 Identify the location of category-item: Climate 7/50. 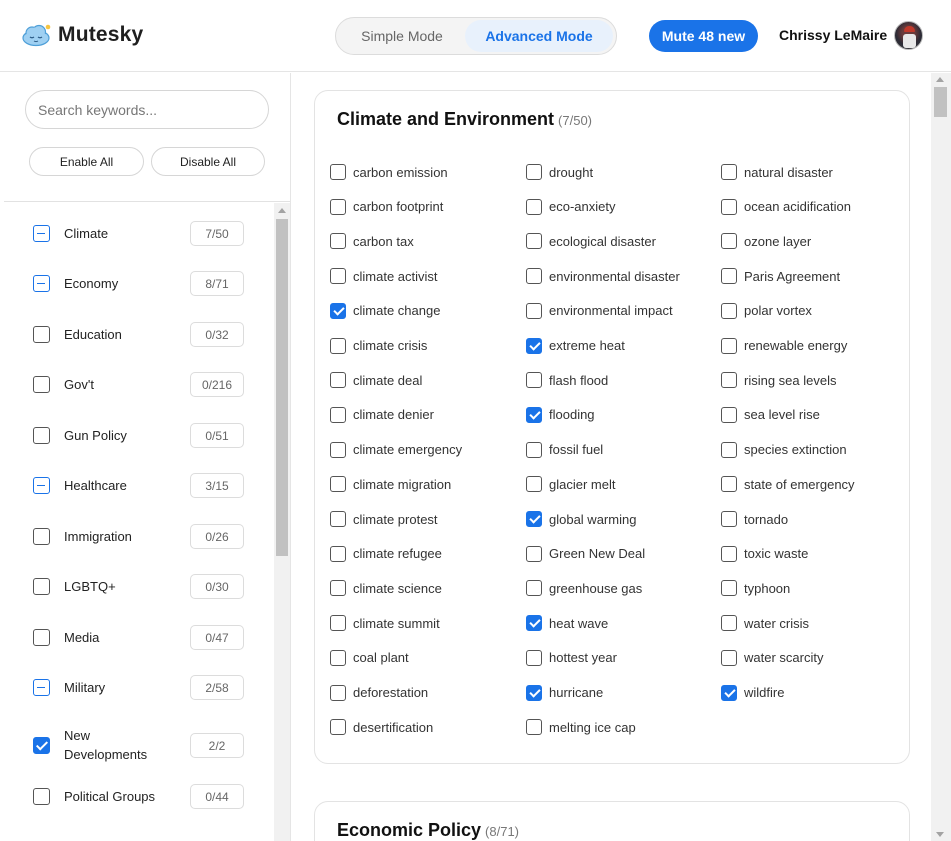
(137, 228).